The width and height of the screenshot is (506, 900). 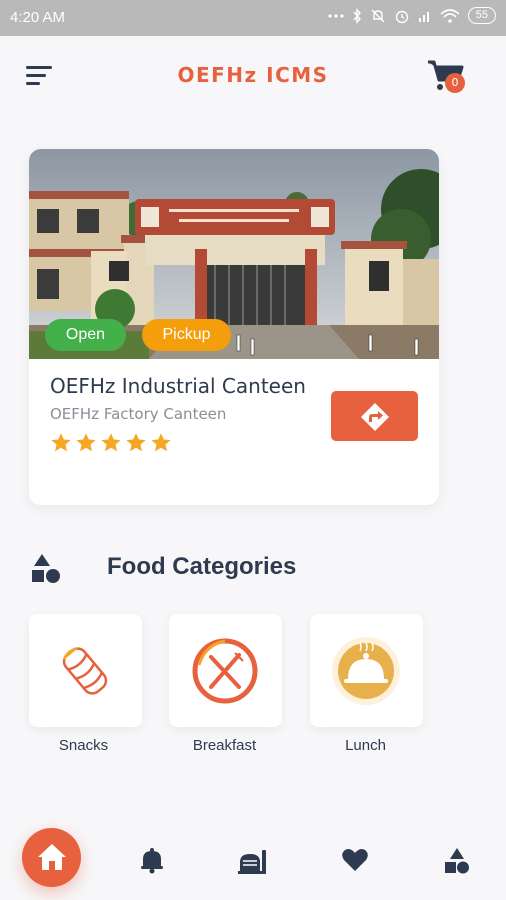 What do you see at coordinates (365, 745) in the screenshot?
I see `category-label-lunch: Lunch` at bounding box center [365, 745].